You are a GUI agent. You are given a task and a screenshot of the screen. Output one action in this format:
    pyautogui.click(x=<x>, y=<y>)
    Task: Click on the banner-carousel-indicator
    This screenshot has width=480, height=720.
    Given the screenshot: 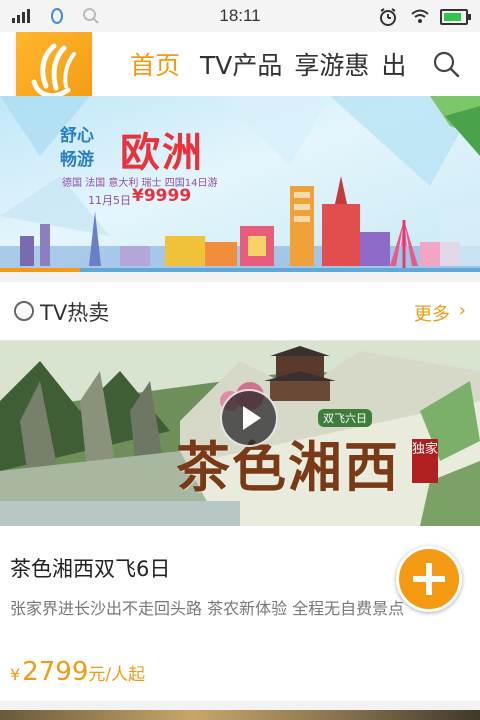 What is the action you would take?
    pyautogui.click(x=240, y=270)
    